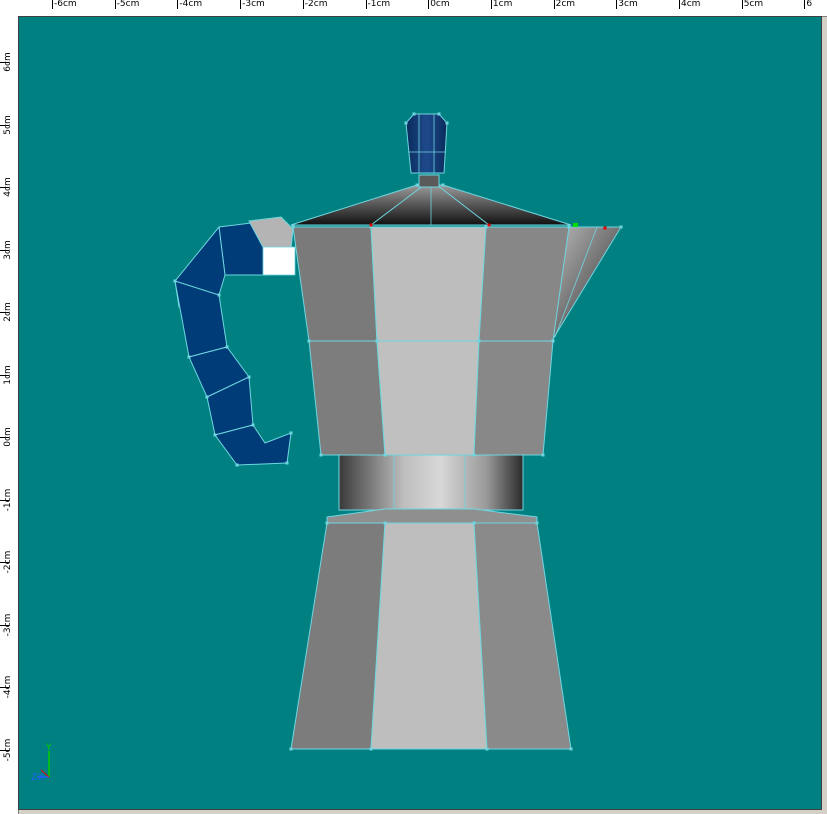 The width and height of the screenshot is (827, 814). What do you see at coordinates (8, 500) in the screenshot?
I see `ruler-label-wrap: -1cm` at bounding box center [8, 500].